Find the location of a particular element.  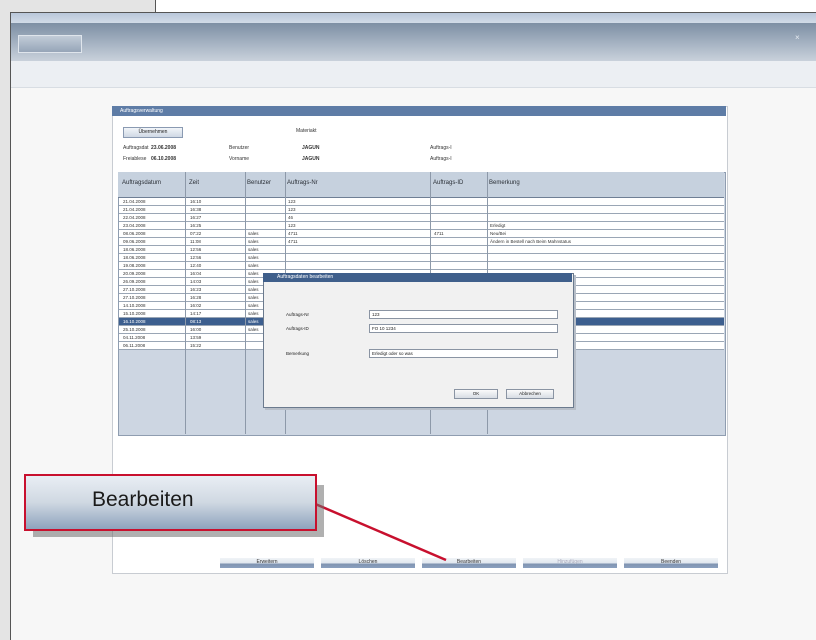

callout-pointer is located at coordinates (379, 531).